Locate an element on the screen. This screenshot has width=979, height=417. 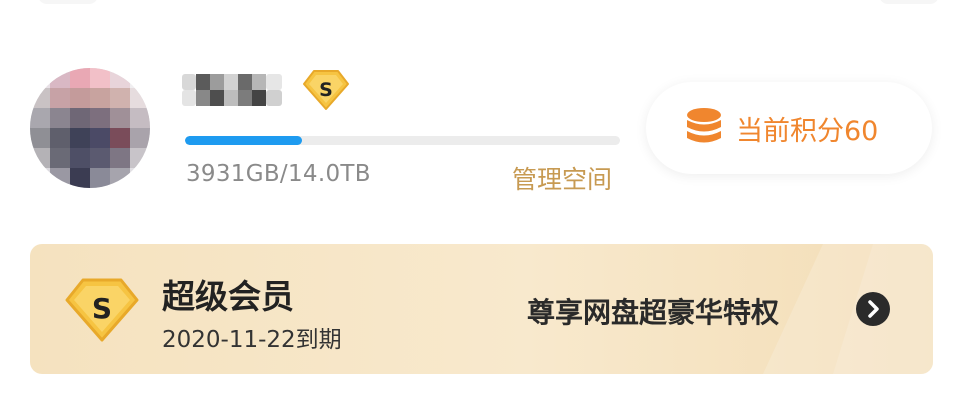
storage-usage-fill is located at coordinates (244, 140).